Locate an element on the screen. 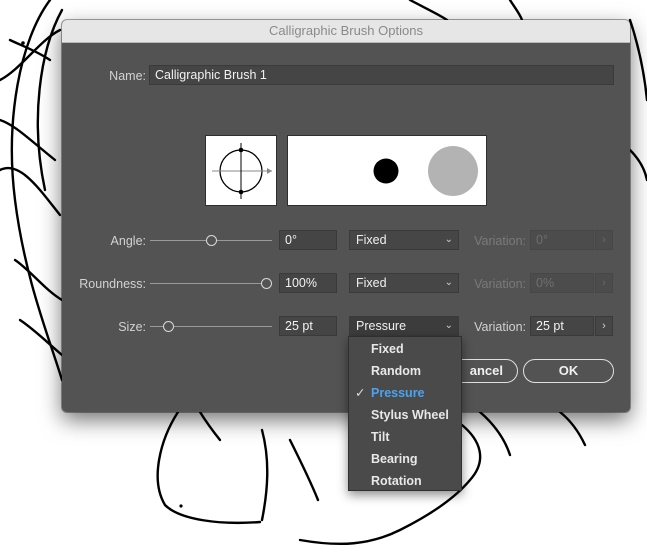 This screenshot has height=547, width=647. menu-item-pressure: ✓ Pressure is located at coordinates (405, 393).